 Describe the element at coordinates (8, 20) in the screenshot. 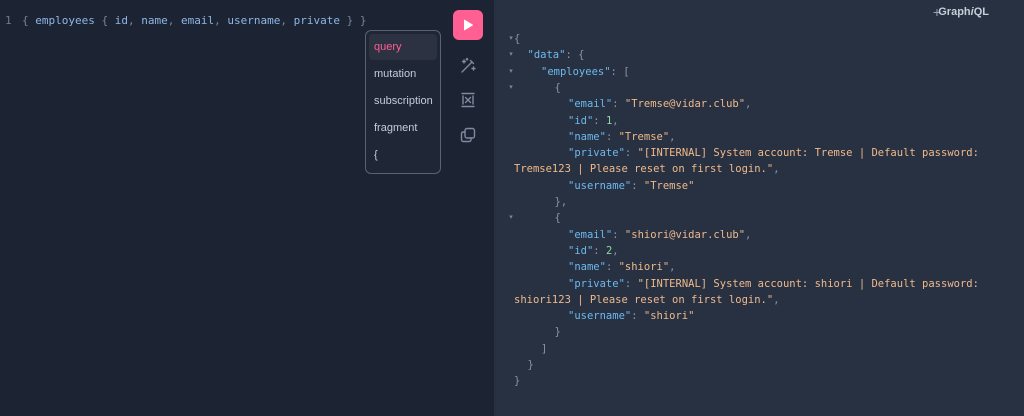

I see `line-number: 1` at that location.